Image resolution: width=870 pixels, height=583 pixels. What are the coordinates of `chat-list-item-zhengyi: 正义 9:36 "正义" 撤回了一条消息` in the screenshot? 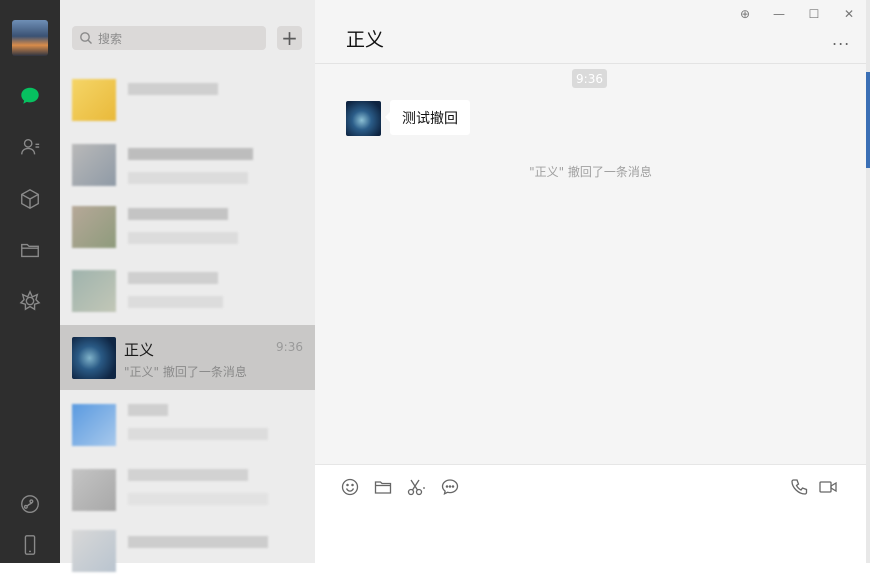 It's located at (187, 357).